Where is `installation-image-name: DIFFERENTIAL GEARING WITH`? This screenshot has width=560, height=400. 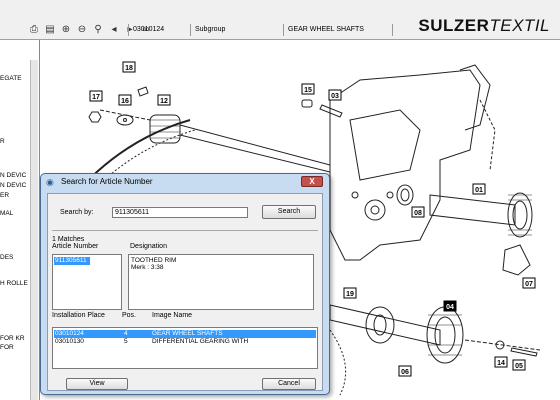
installation-image-name: DIFFERENTIAL GEARING WITH is located at coordinates (200, 341).